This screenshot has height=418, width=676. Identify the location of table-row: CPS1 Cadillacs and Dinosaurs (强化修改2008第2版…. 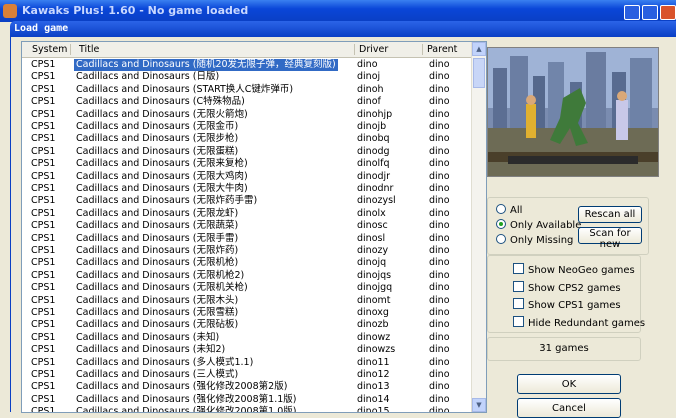
(247, 387).